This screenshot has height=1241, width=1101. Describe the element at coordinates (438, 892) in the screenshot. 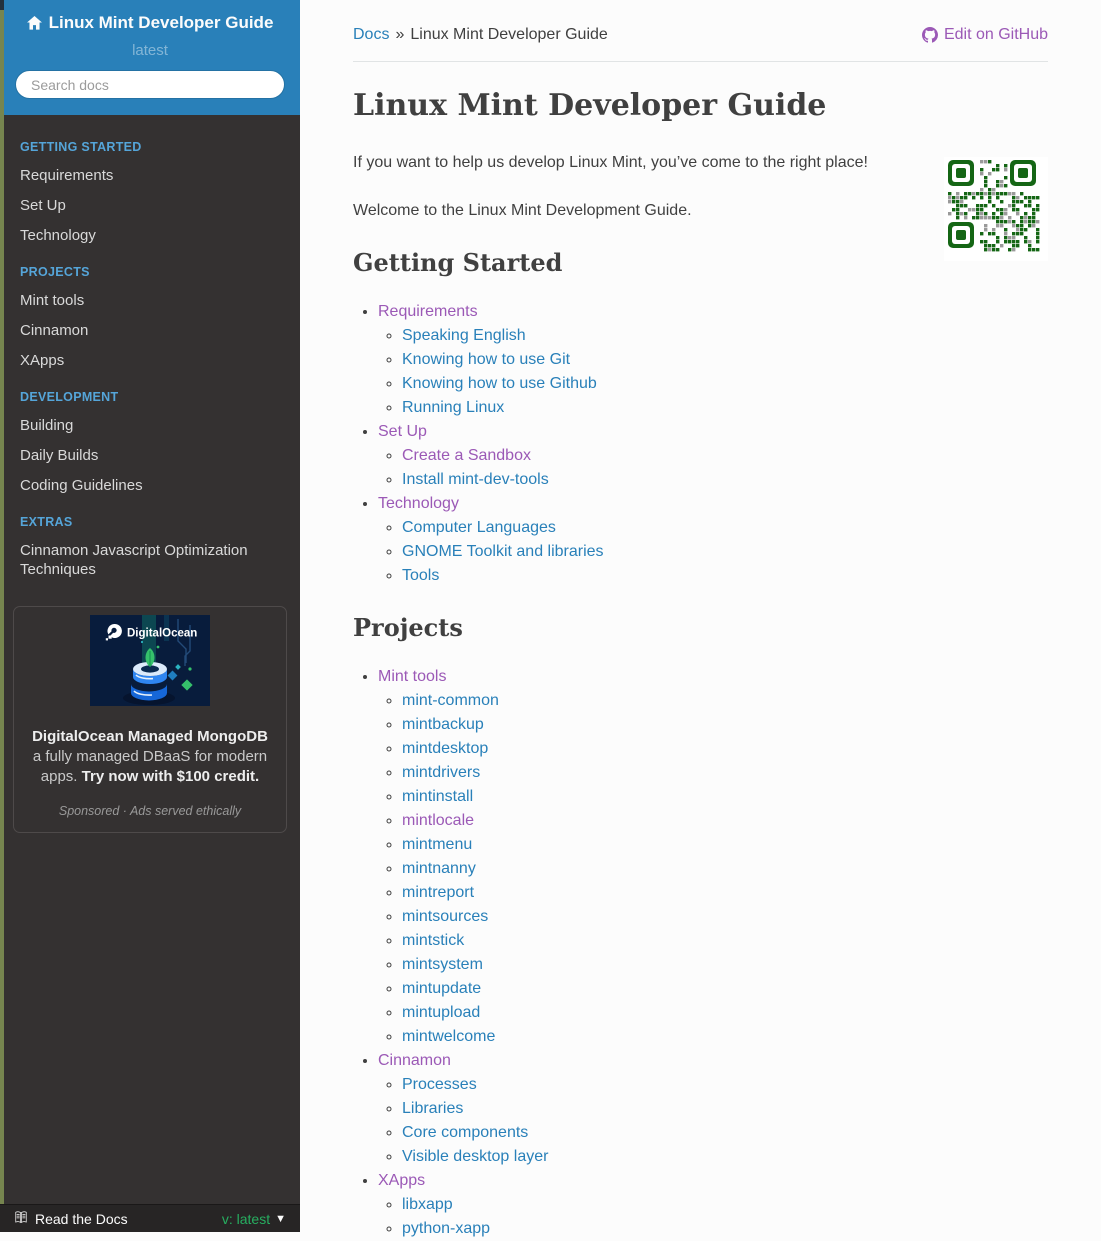

I see `toc-link: mintreport` at that location.